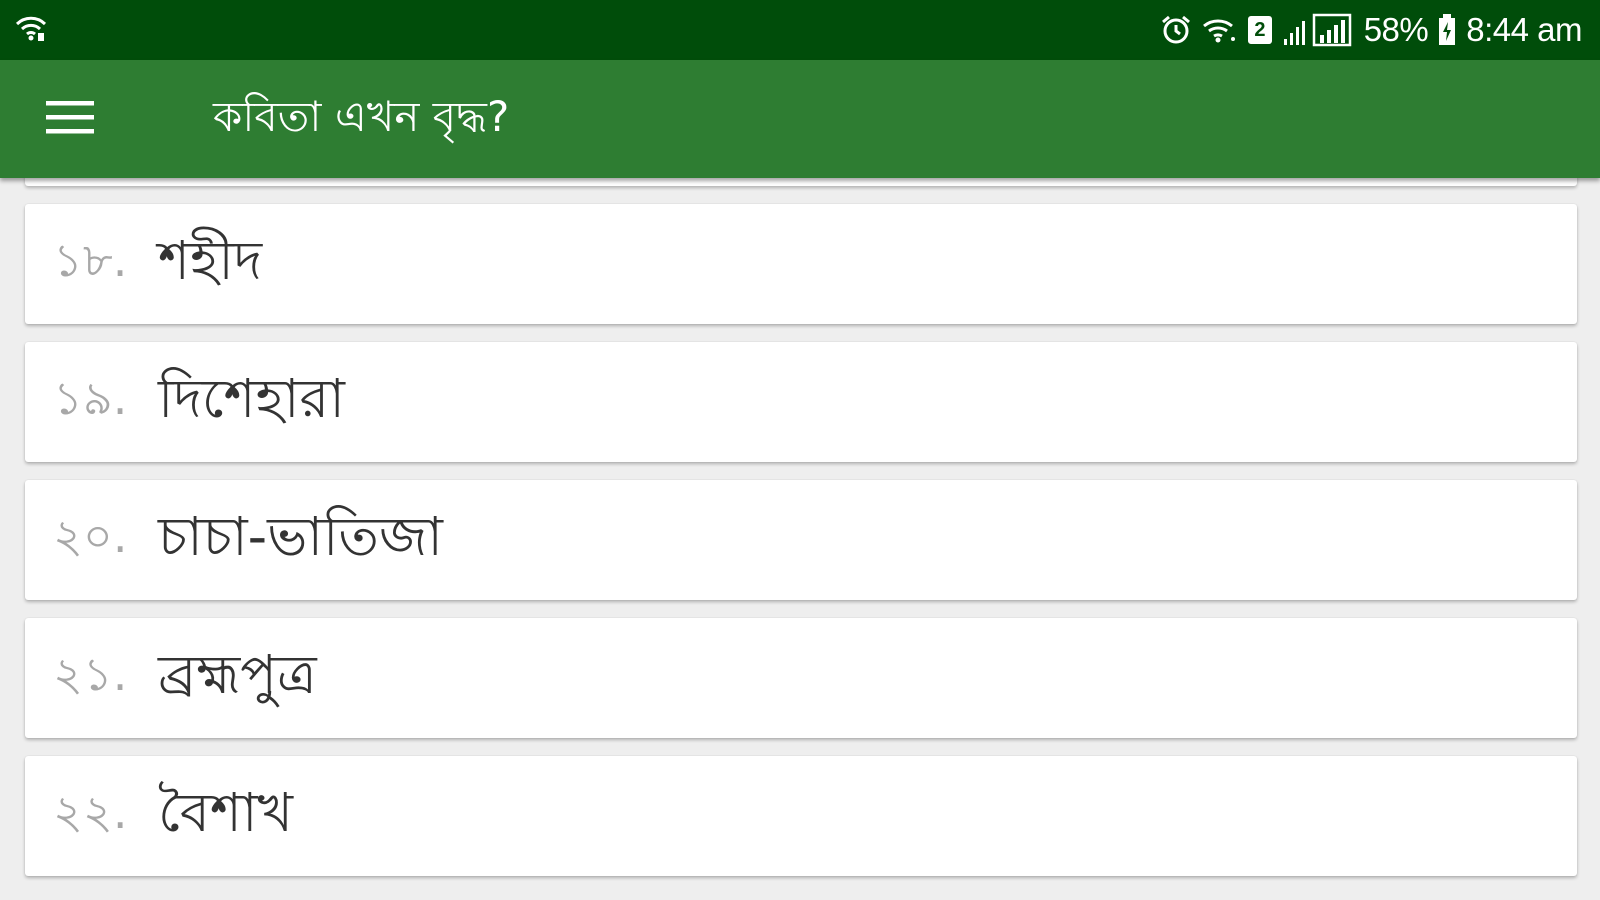  What do you see at coordinates (90, 536) in the screenshot?
I see `item-number: ২০.` at bounding box center [90, 536].